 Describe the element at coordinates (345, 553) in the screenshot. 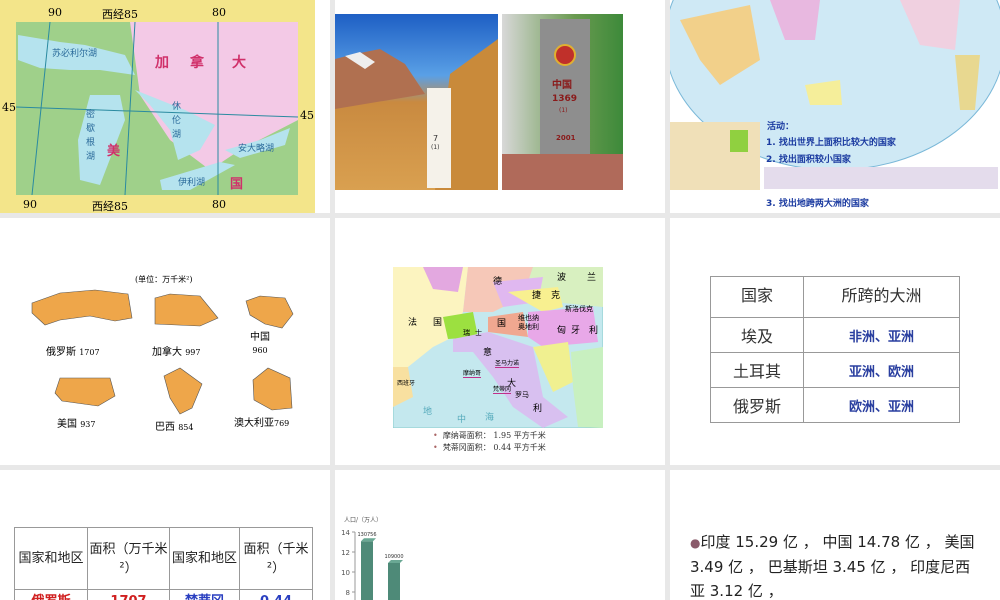

I see `y-tick-label: 12` at that location.